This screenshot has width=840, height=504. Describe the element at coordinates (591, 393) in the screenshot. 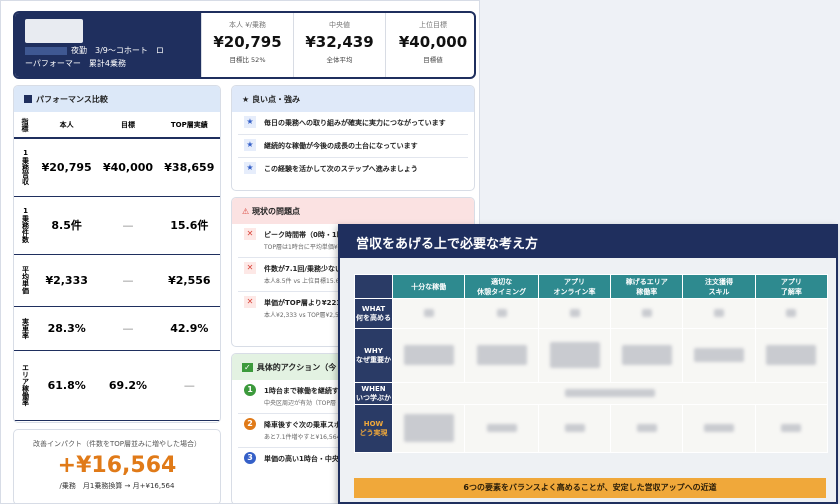

I see `matrix-row-when: WHEN いつ学ぶか` at that location.